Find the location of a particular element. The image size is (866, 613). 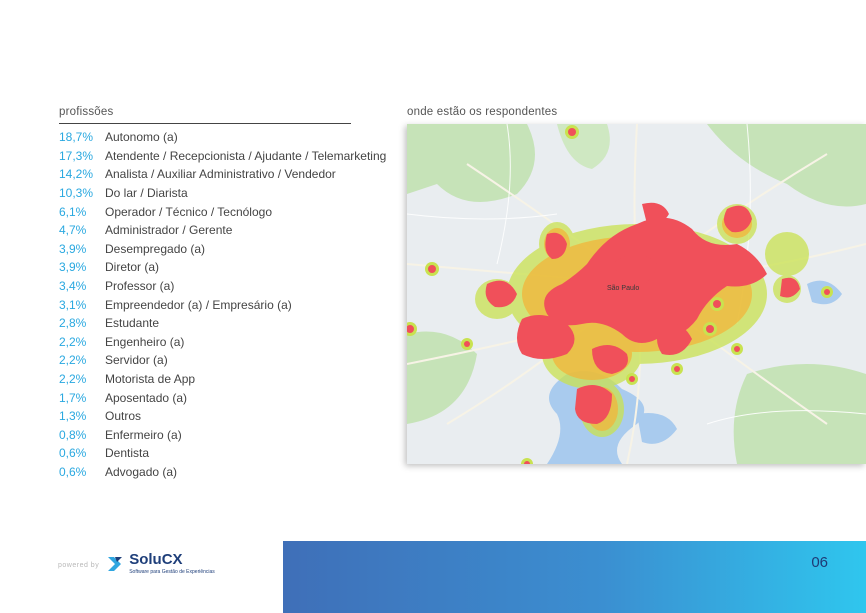

profession-item: 2,8% Estudante is located at coordinates (222, 323).